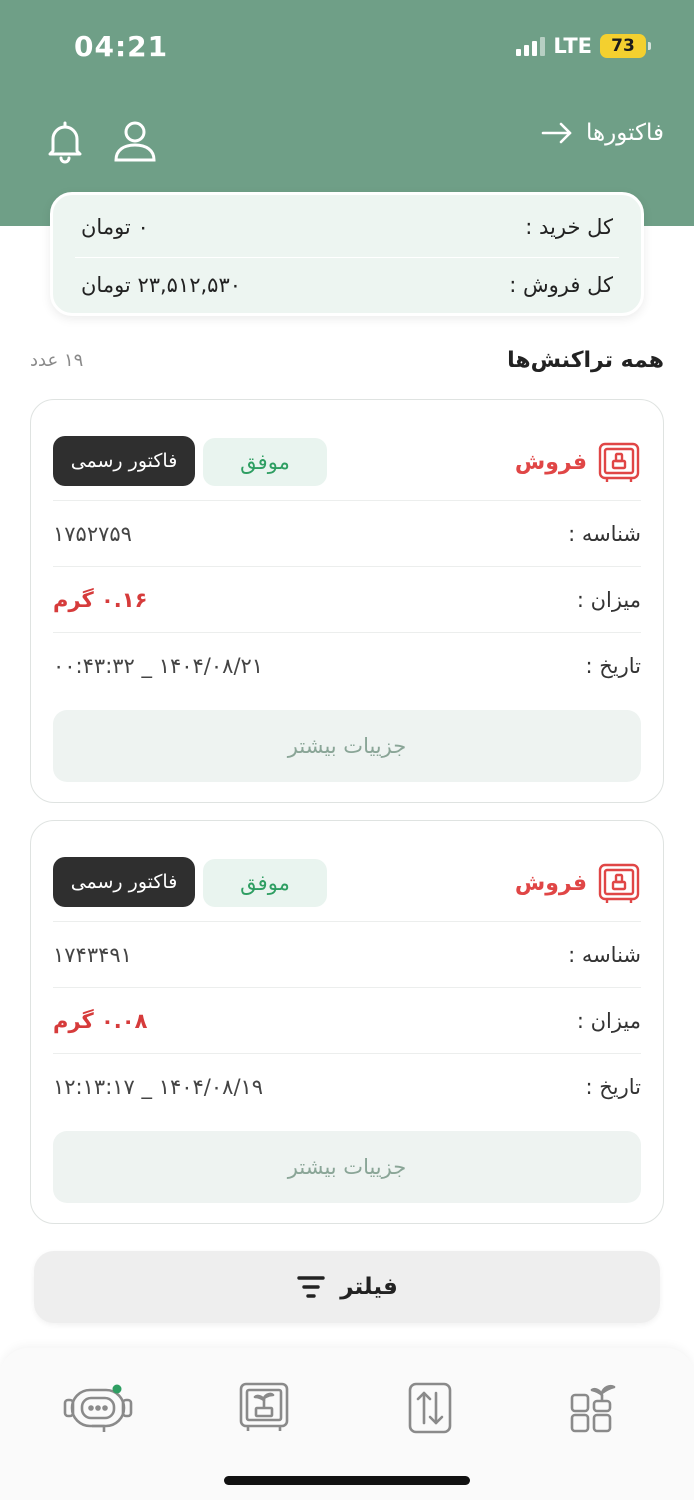  What do you see at coordinates (556, 133) in the screenshot?
I see `arrow-right-icon` at bounding box center [556, 133].